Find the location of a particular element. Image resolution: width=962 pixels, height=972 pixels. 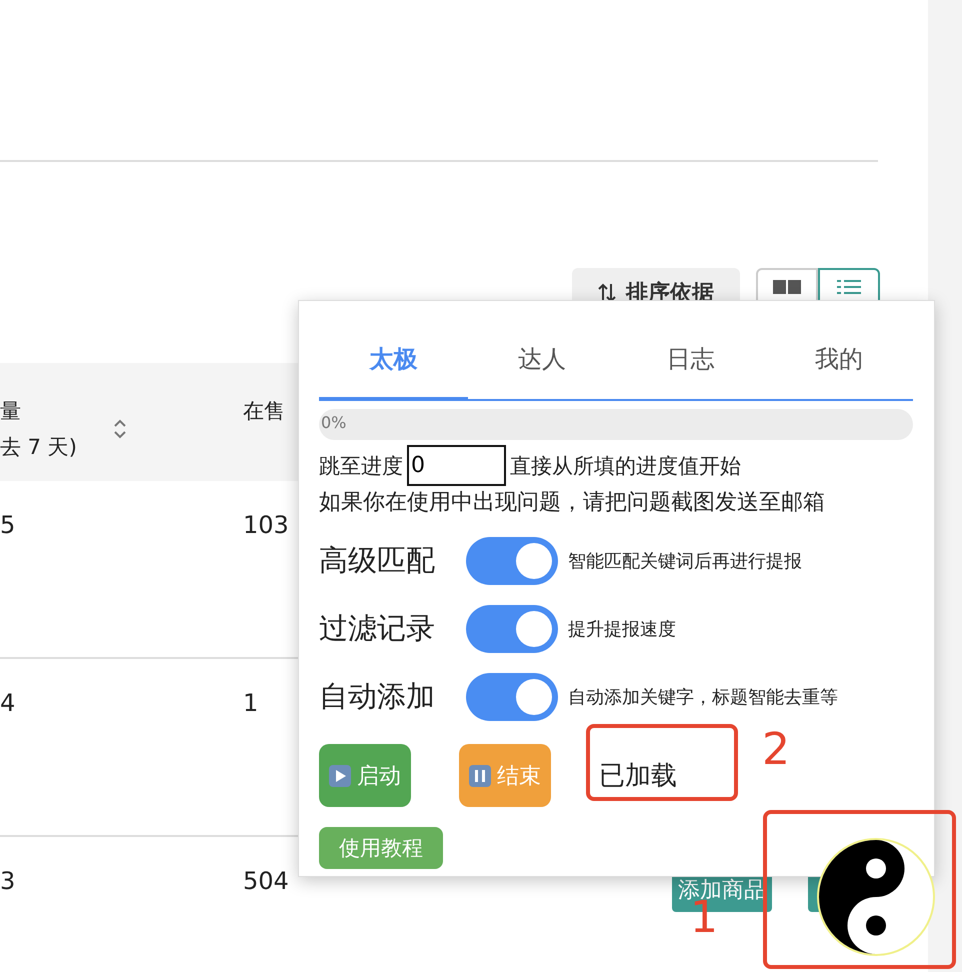

switch-label: 自动添加 is located at coordinates (377, 696).